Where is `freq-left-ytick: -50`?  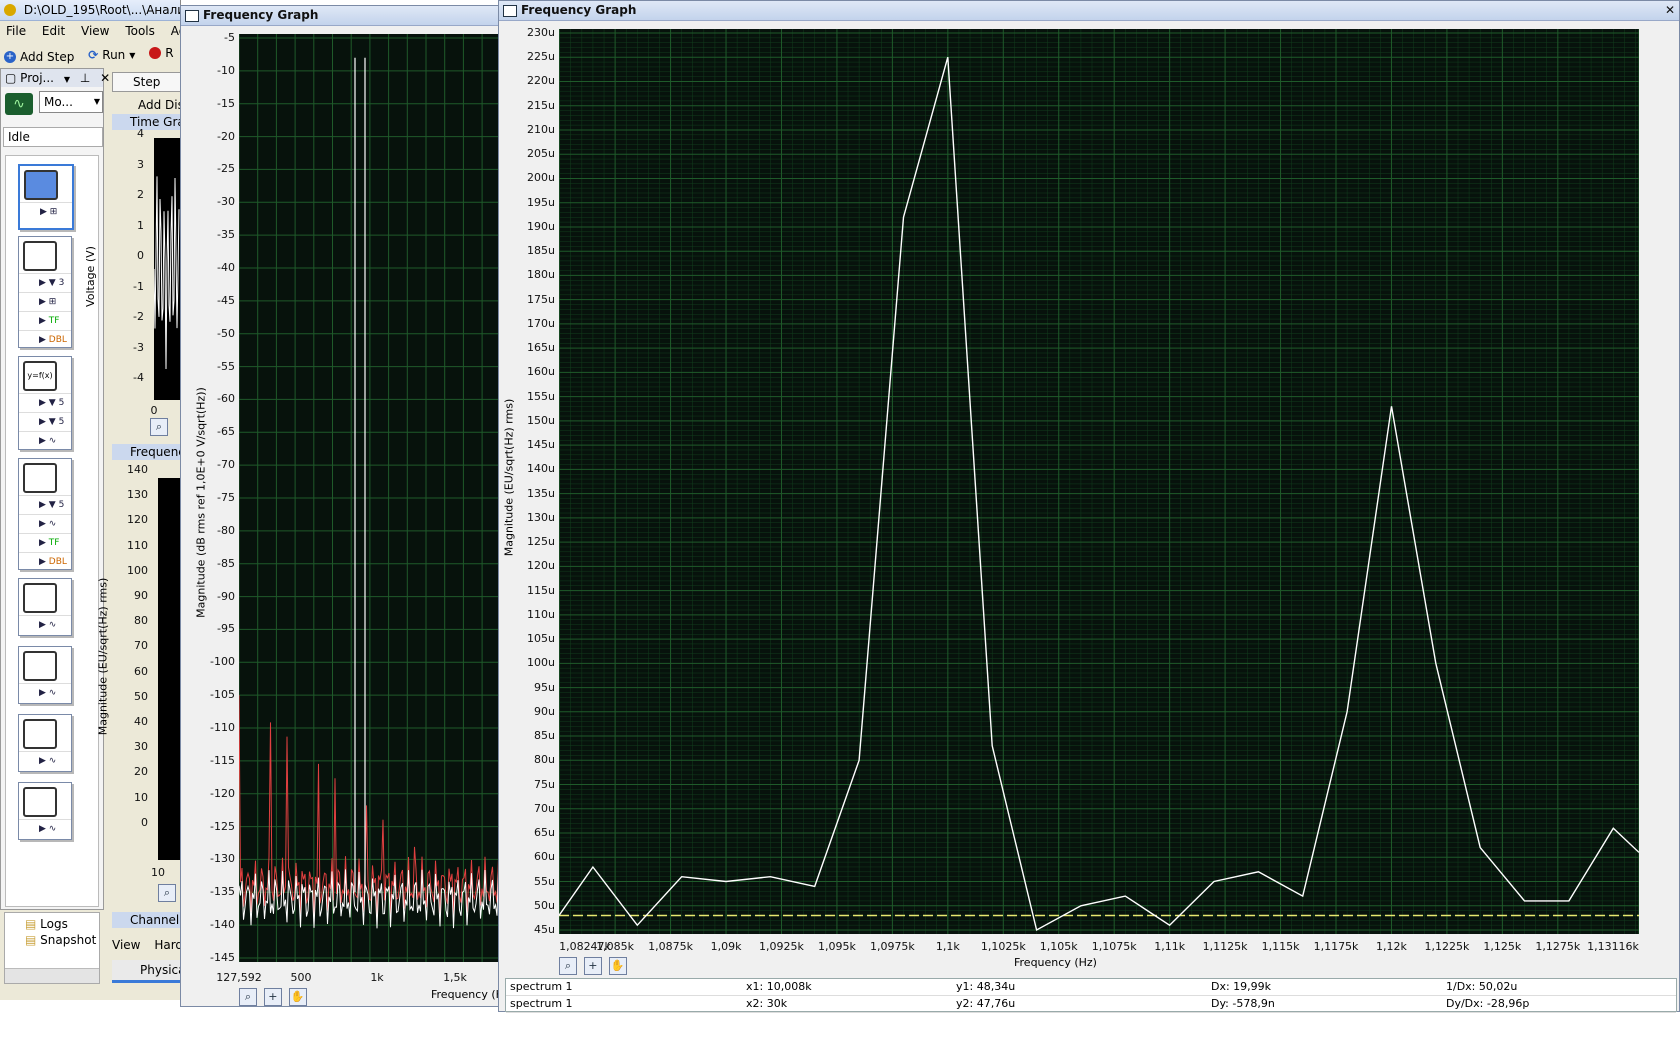
freq-left-ytick: -50 is located at coordinates (226, 333).